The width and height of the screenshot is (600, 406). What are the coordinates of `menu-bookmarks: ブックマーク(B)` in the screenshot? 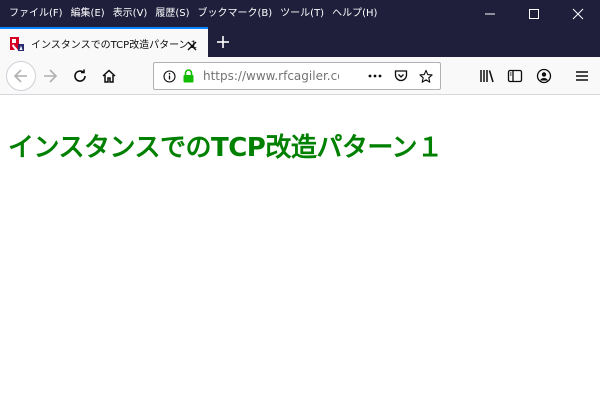 It's located at (235, 13).